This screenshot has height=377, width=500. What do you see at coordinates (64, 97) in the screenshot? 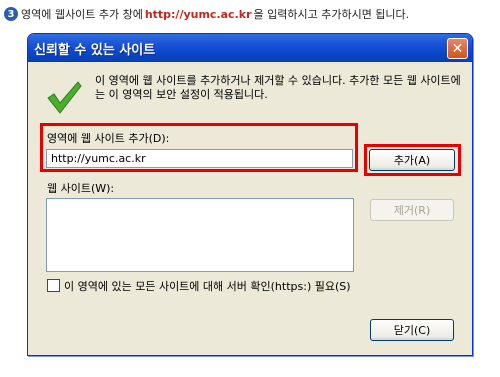
I see `checkmark-icon` at bounding box center [64, 97].